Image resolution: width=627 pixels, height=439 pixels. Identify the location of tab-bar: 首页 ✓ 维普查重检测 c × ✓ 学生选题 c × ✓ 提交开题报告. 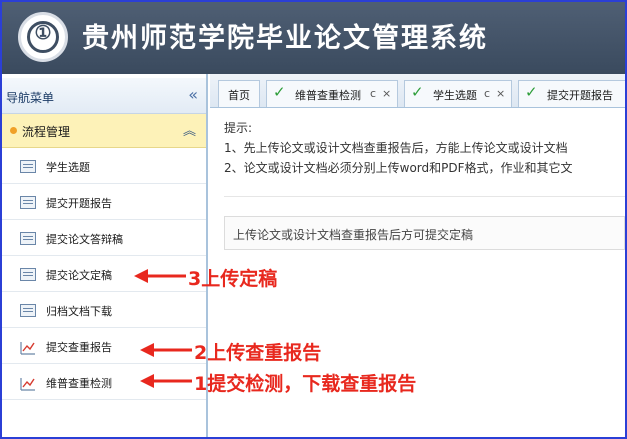
(417, 91).